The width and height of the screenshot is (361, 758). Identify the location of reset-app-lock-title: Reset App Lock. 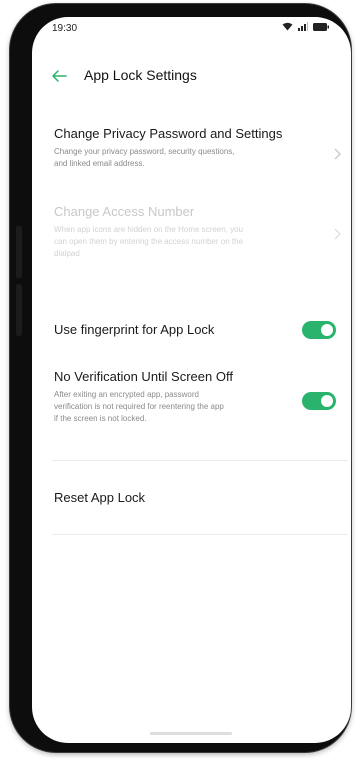
(100, 497).